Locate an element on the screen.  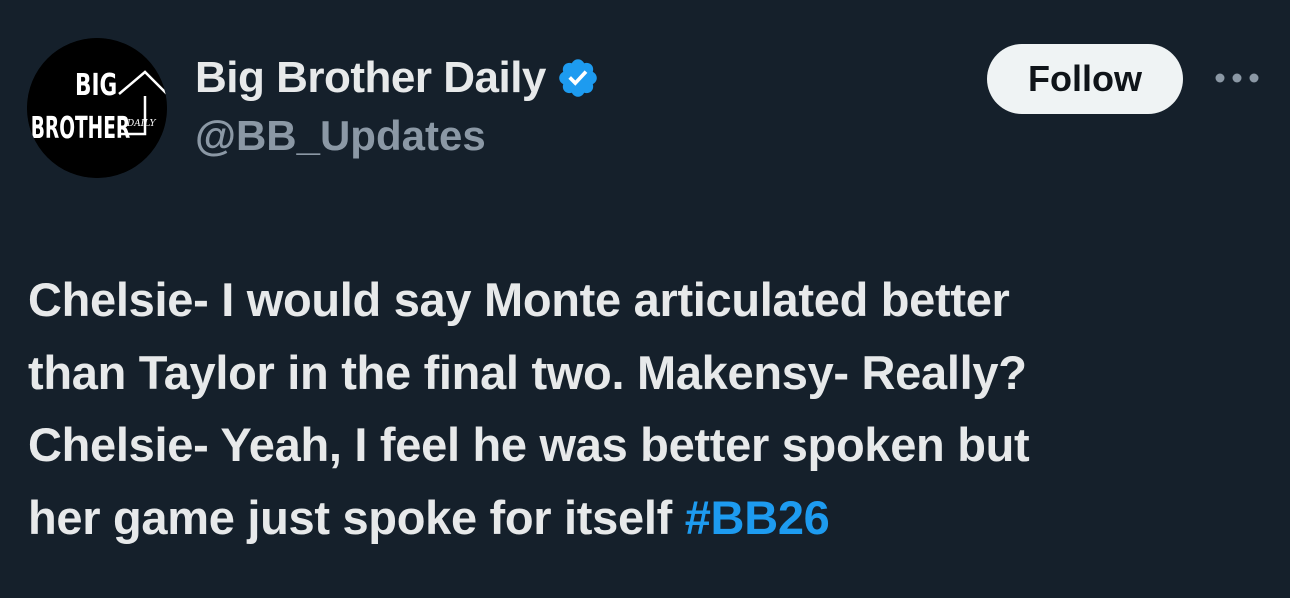
avatar: BIG BROTHER DAILY is located at coordinates (97, 108).